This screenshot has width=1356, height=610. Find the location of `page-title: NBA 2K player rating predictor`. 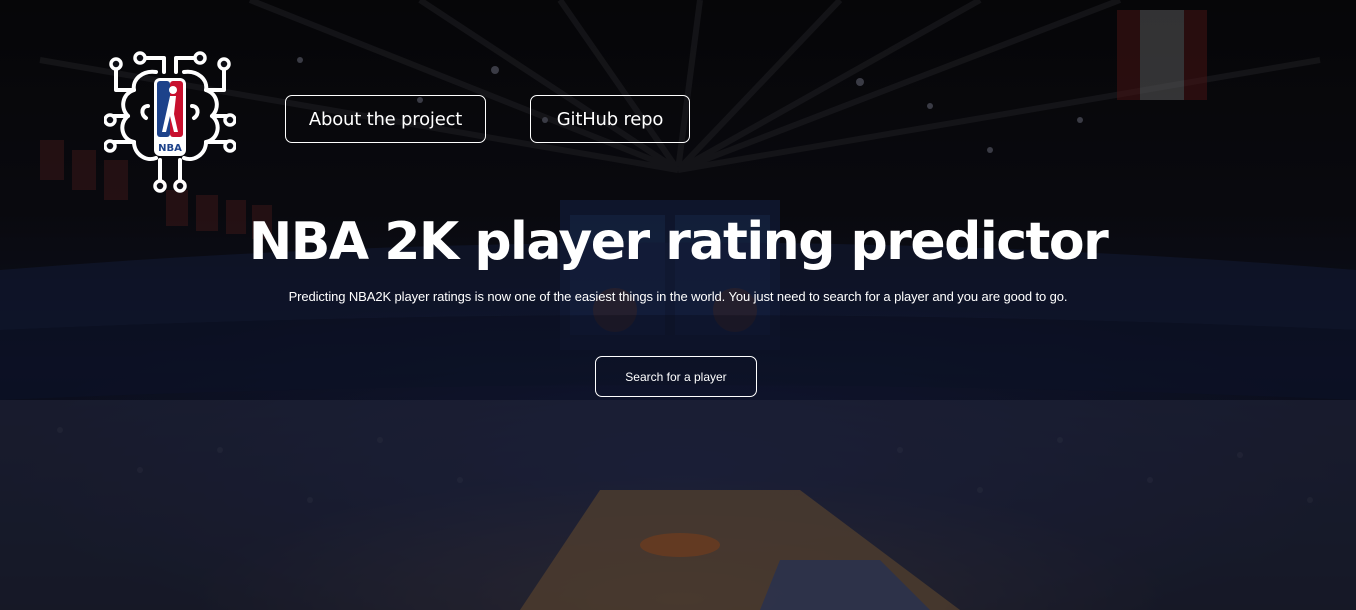

page-title: NBA 2K player rating predictor is located at coordinates (678, 242).